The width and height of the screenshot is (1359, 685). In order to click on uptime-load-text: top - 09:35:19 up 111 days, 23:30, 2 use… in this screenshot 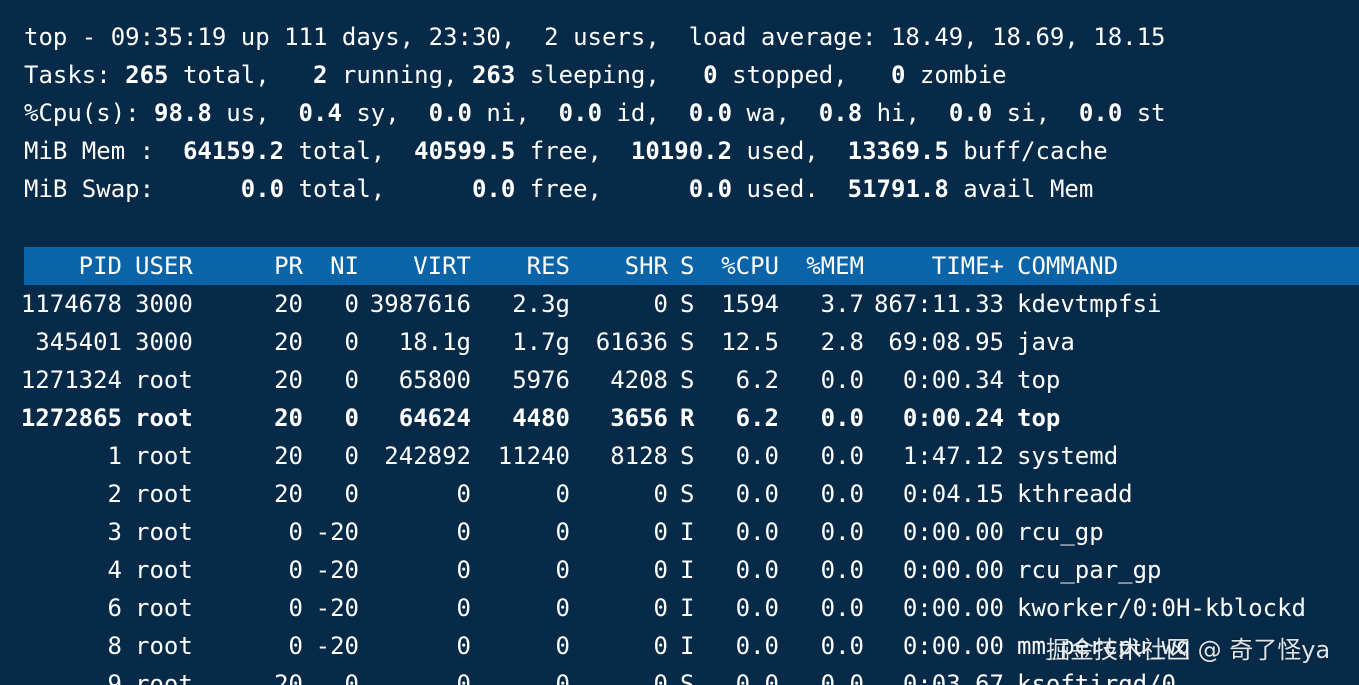, I will do `click(595, 37)`.